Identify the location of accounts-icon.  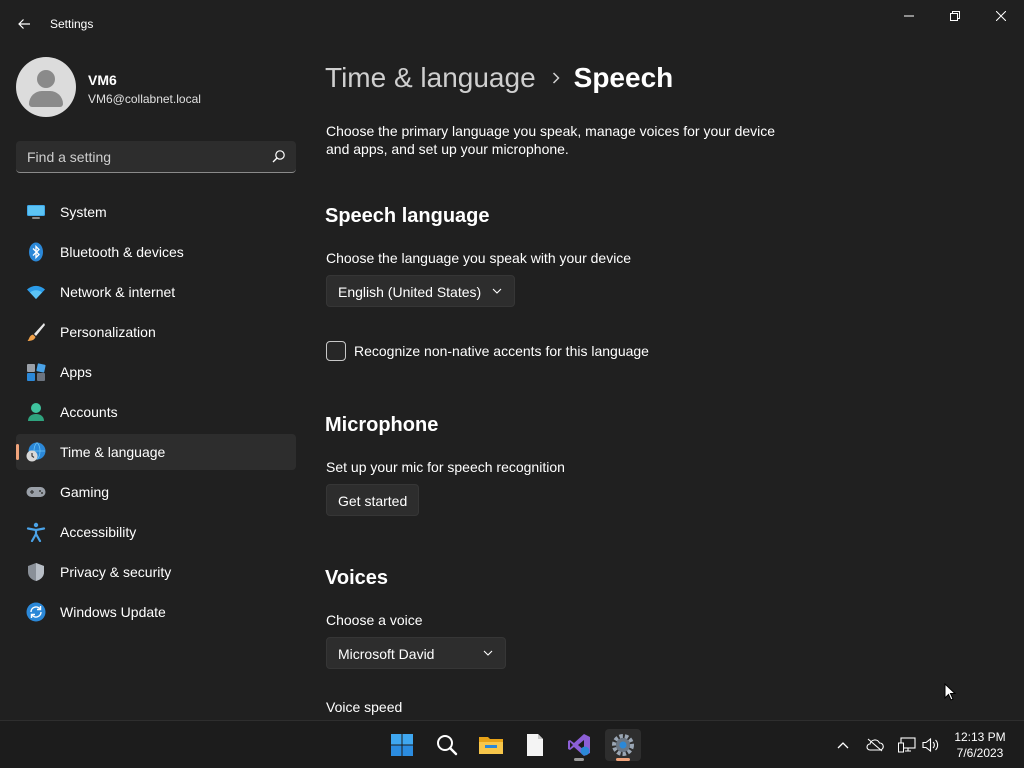
(36, 412).